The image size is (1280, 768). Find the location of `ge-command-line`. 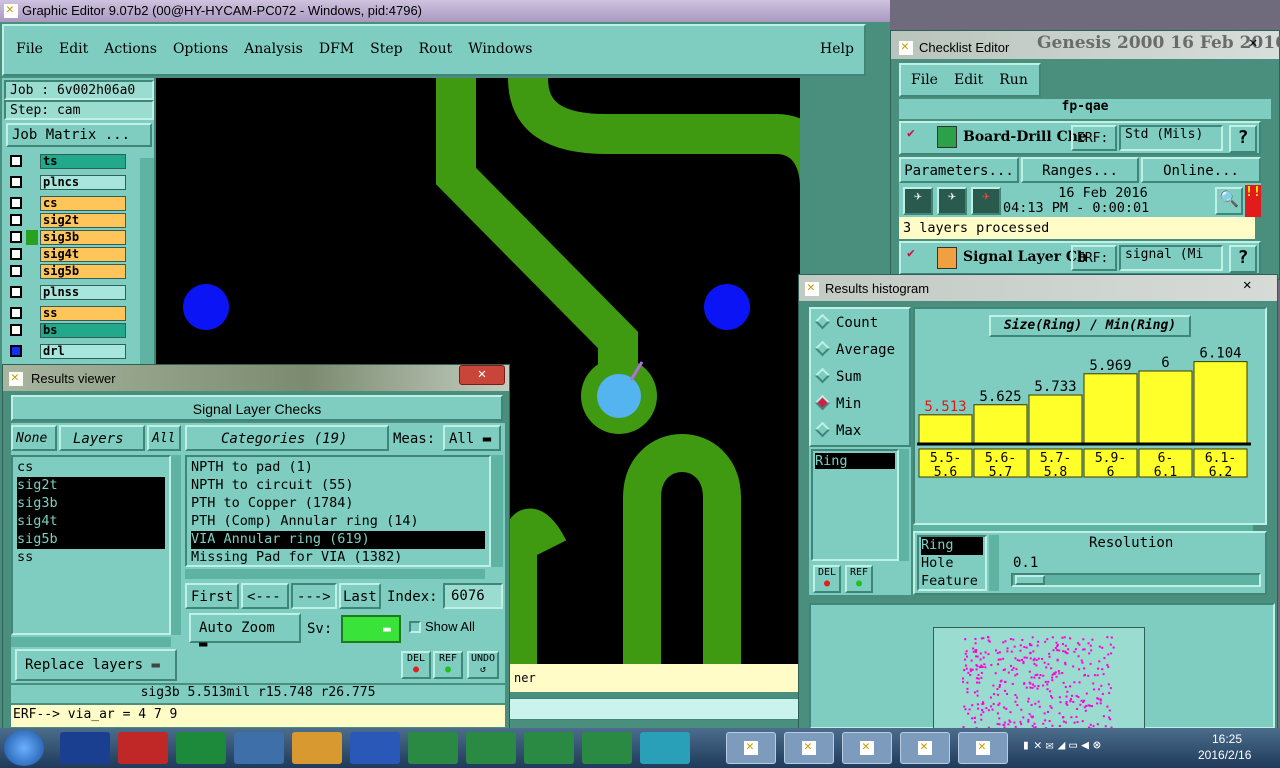

ge-command-line is located at coordinates (654, 709).